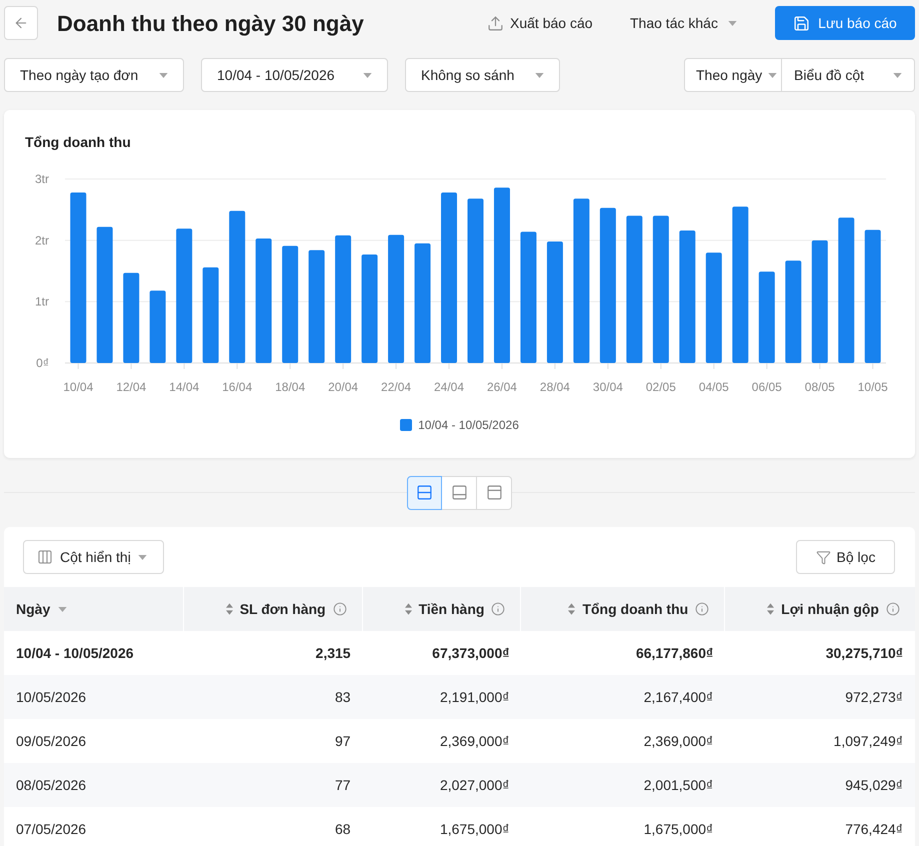 The image size is (919, 846). I want to click on table-cell-text: 77, so click(343, 785).